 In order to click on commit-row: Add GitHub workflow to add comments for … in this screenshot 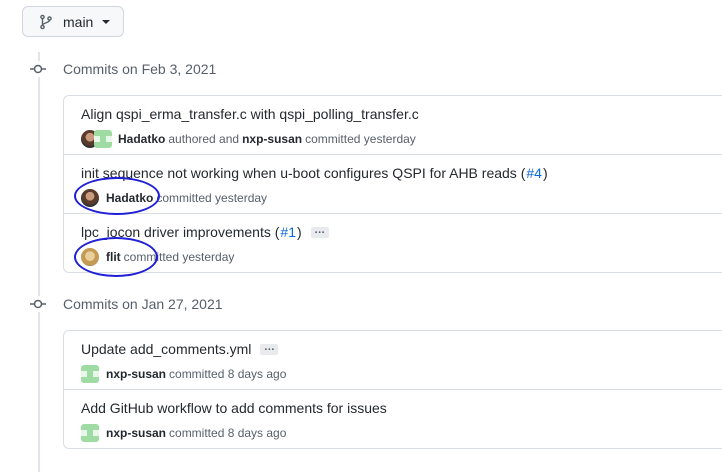, I will do `click(393, 419)`.